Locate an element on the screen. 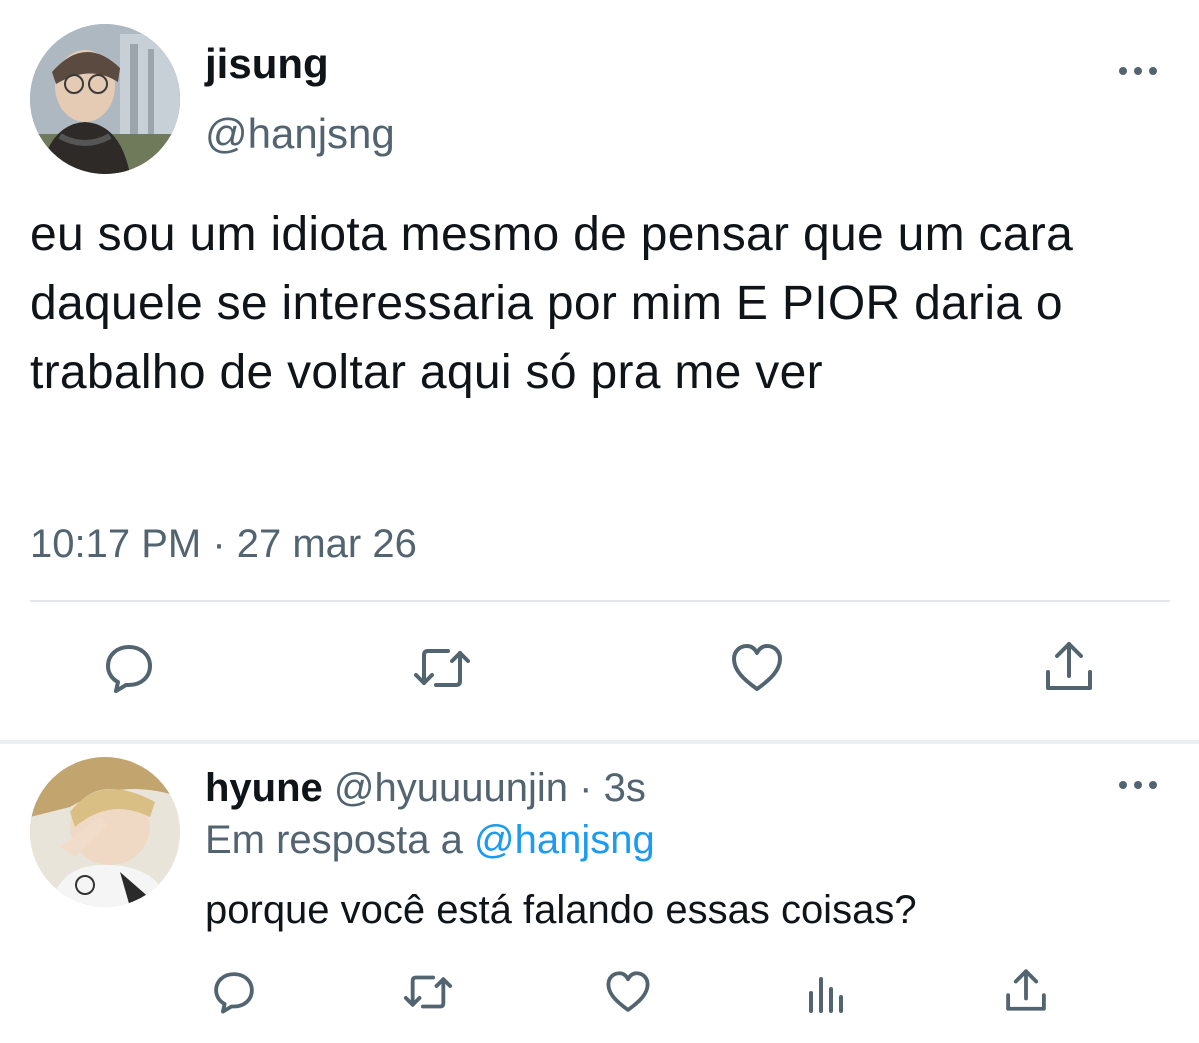 This screenshot has width=1199, height=1043. user-handle: @hanjsng is located at coordinates (300, 134).